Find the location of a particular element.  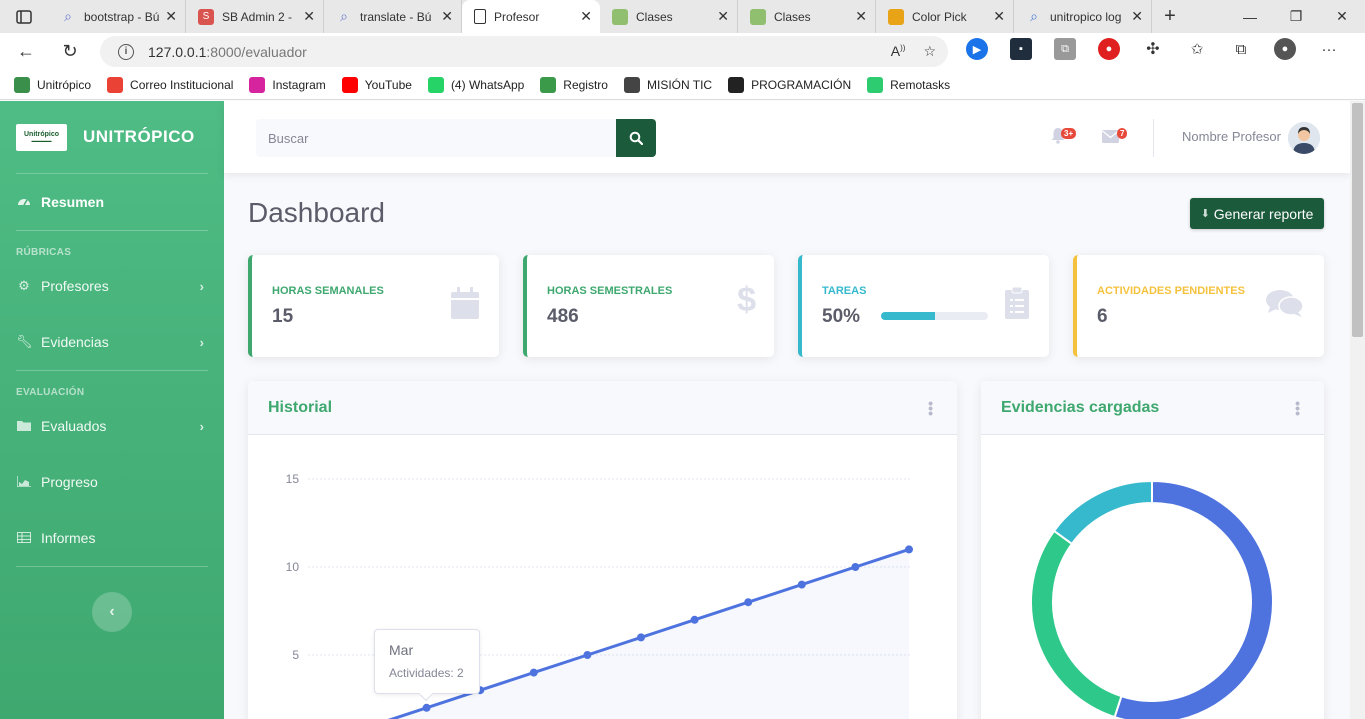

extension-adblock-icon: ● is located at coordinates (1109, 49).